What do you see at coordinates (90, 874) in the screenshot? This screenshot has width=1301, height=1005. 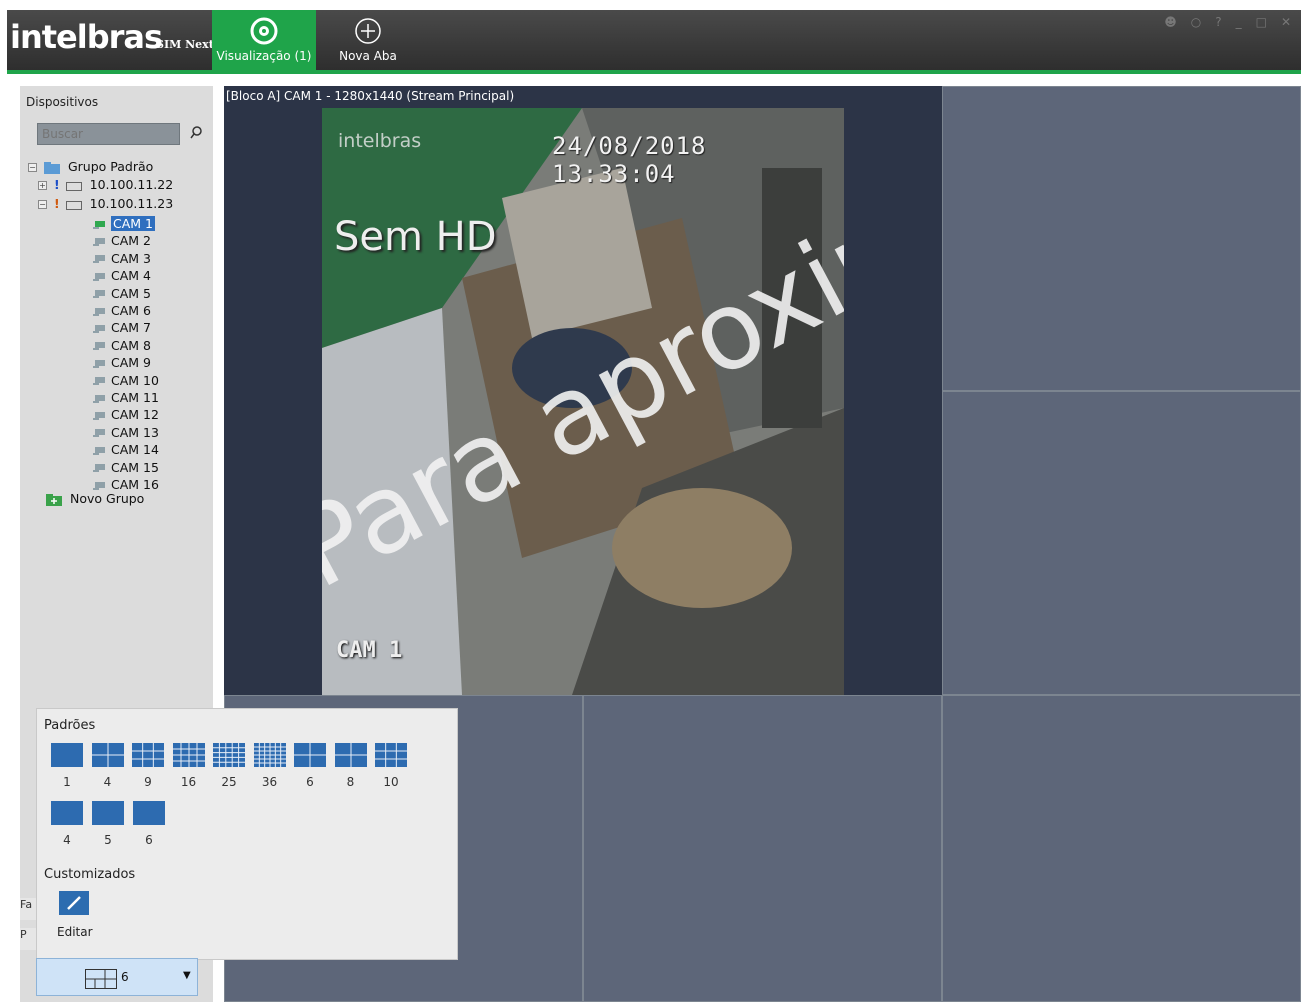 I see `custom-layouts-title: Customizados` at bounding box center [90, 874].